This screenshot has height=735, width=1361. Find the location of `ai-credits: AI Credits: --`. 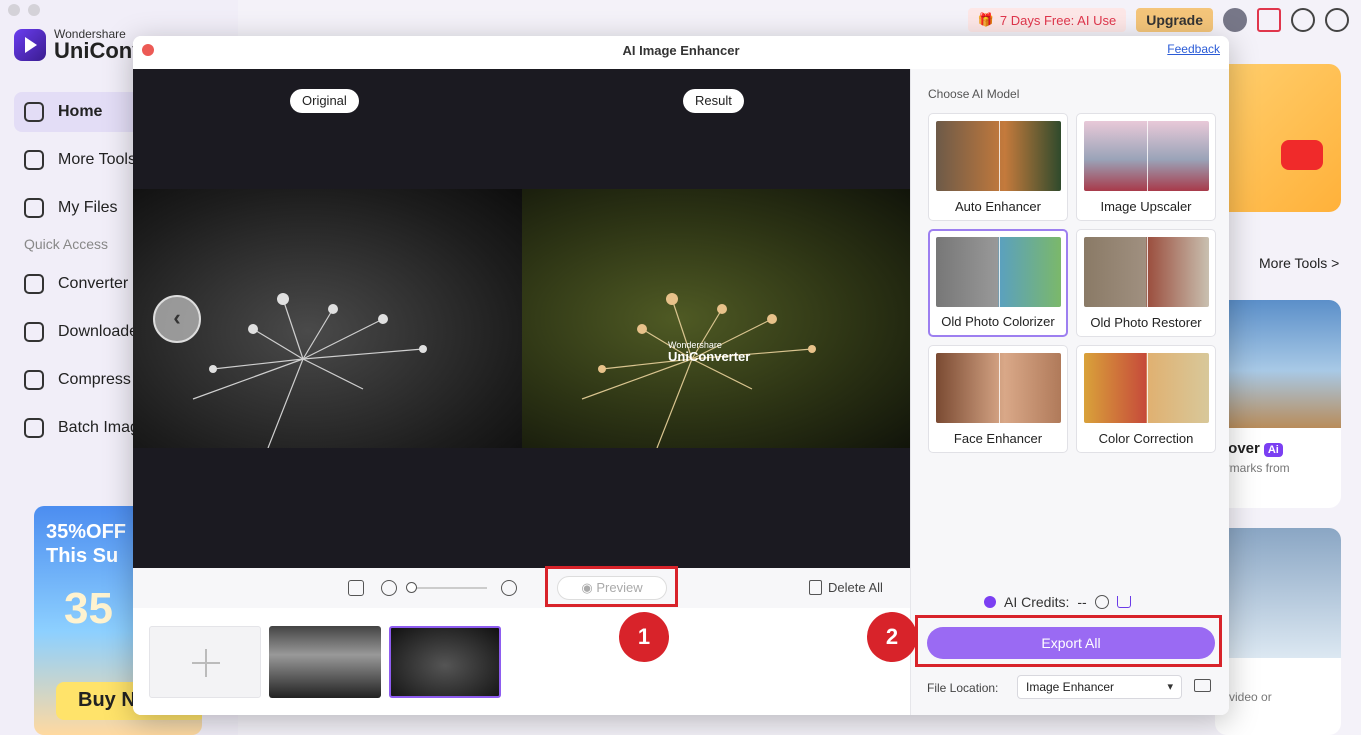

ai-credits: AI Credits: -- is located at coordinates (1057, 602).